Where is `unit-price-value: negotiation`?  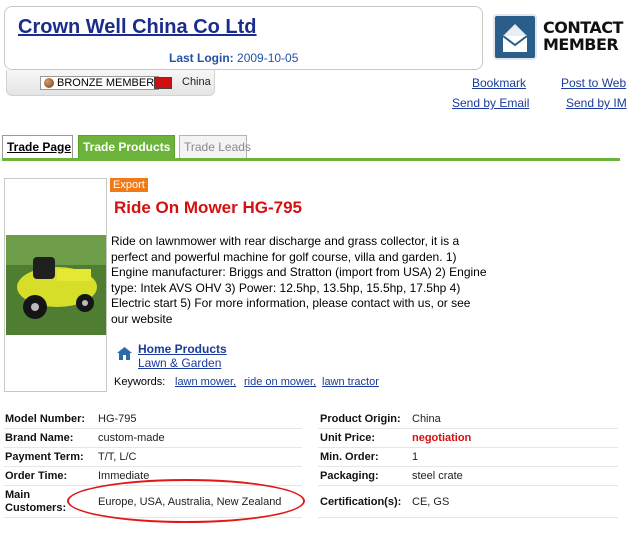 unit-price-value: negotiation is located at coordinates (442, 438).